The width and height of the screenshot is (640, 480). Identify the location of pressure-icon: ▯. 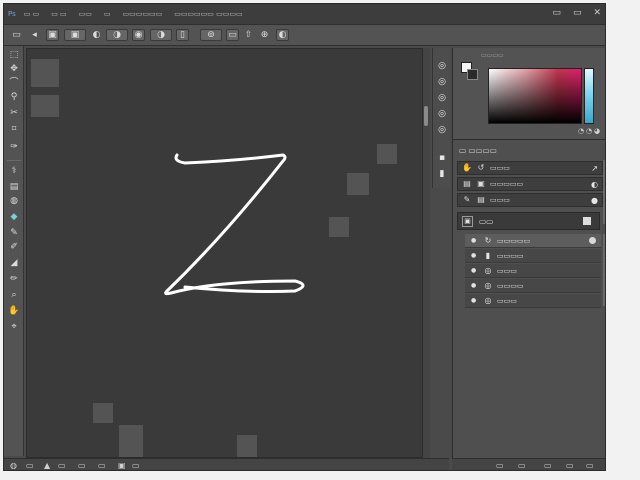
(182, 35).